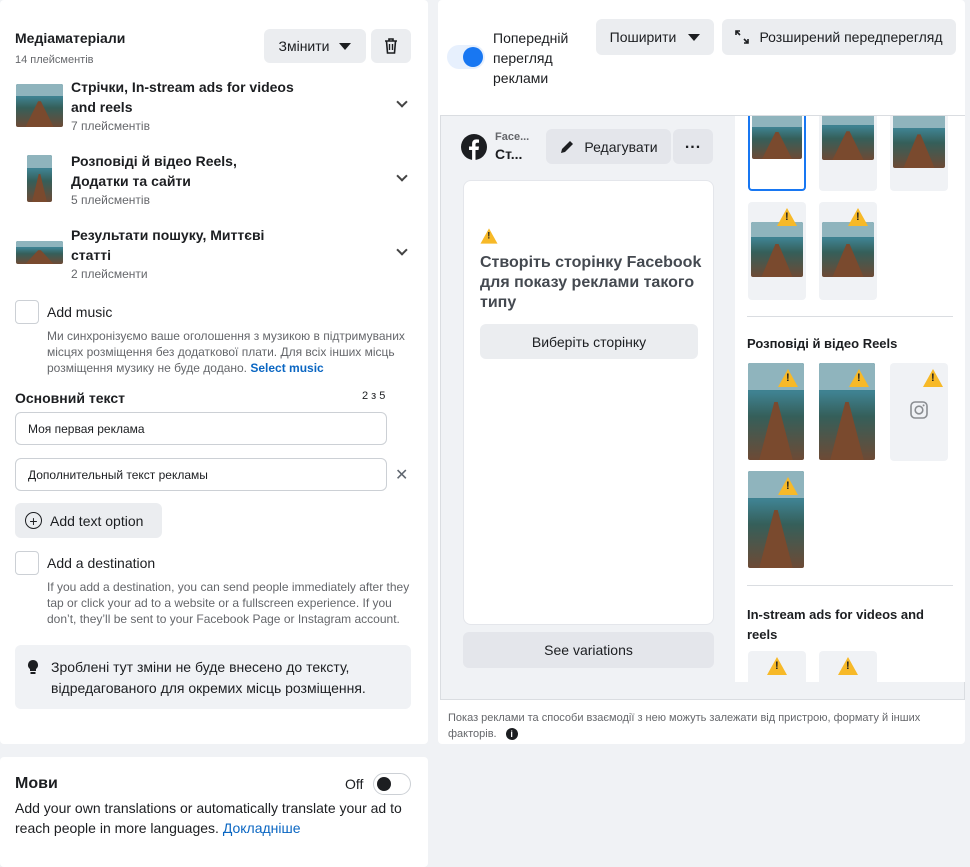 The height and width of the screenshot is (867, 970). What do you see at coordinates (354, 784) in the screenshot?
I see `languages-toggle-label: Off` at bounding box center [354, 784].